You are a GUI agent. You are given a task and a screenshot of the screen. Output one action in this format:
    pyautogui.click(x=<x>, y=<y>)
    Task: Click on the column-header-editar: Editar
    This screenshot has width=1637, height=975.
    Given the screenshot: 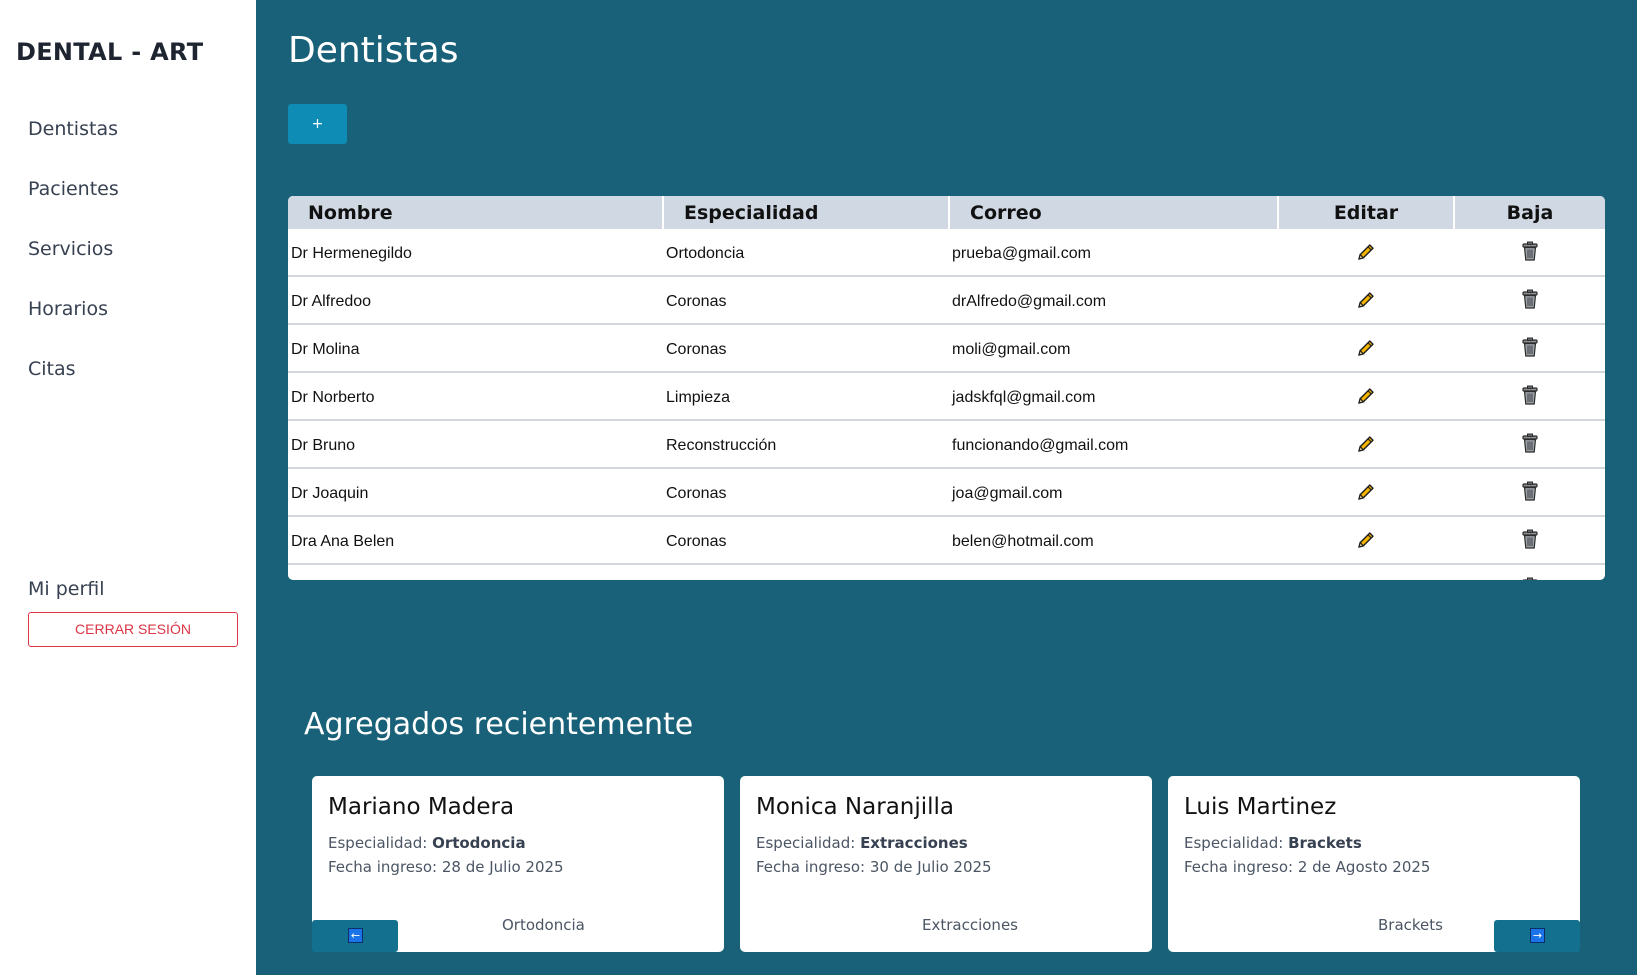 What is the action you would take?
    pyautogui.click(x=1366, y=212)
    